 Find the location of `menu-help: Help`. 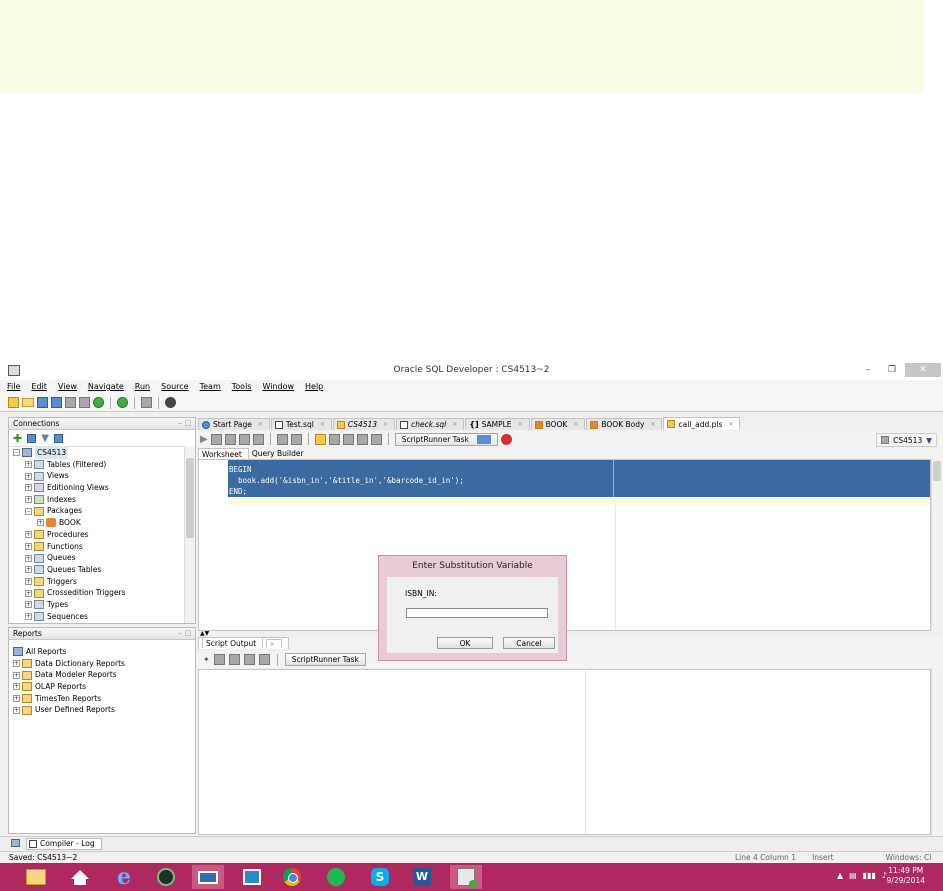

menu-help: Help is located at coordinates (312, 387).